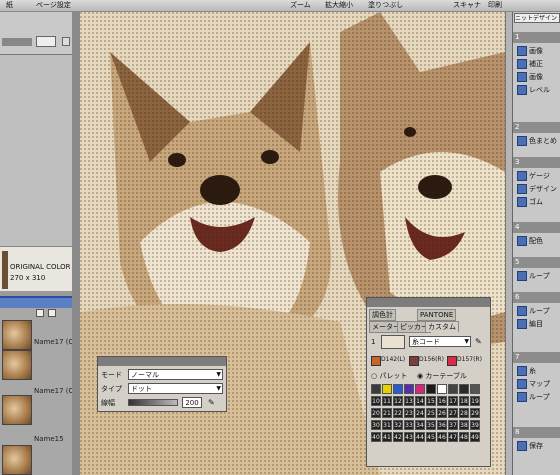 This screenshot has width=560, height=475. What do you see at coordinates (442, 326) in the screenshot?
I see `tab-custom: カスタム` at bounding box center [442, 326].